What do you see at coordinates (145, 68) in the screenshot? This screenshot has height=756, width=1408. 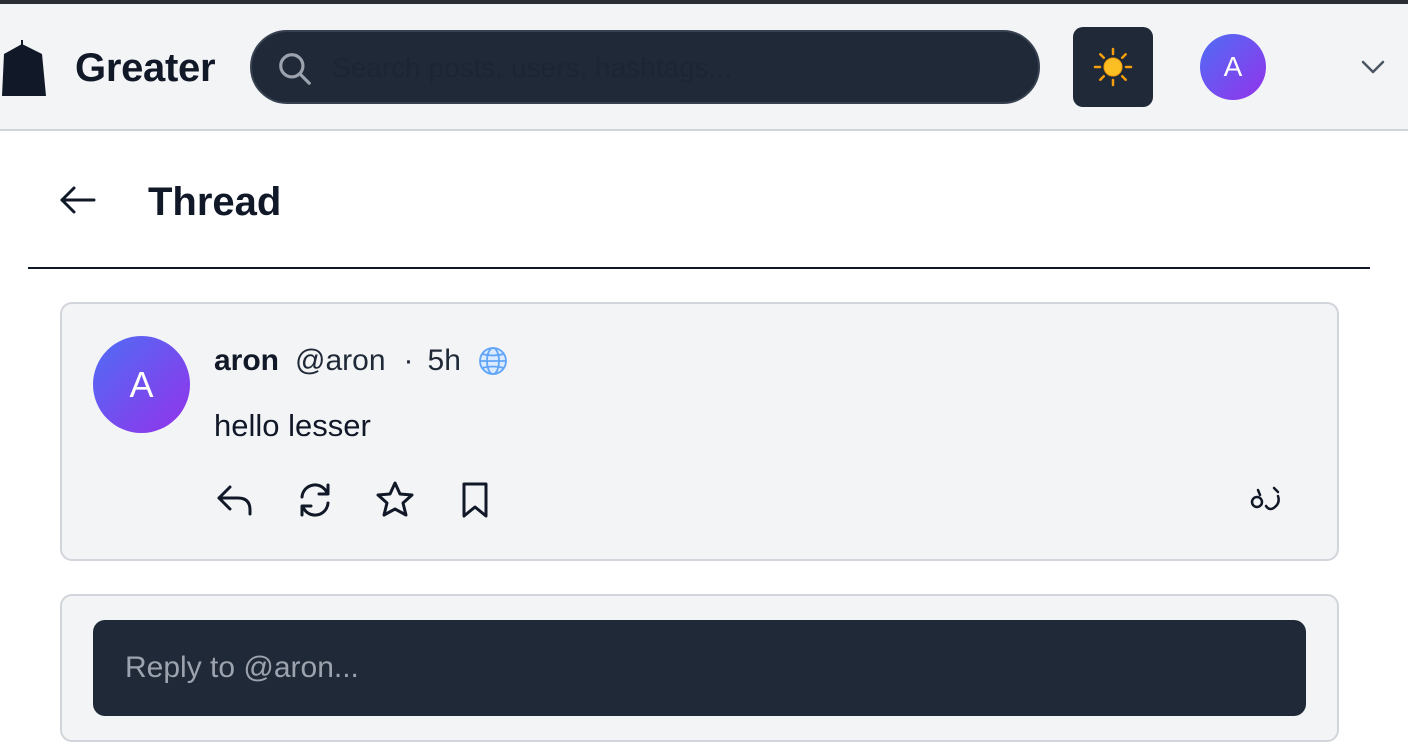 I see `brand-name: Greater` at bounding box center [145, 68].